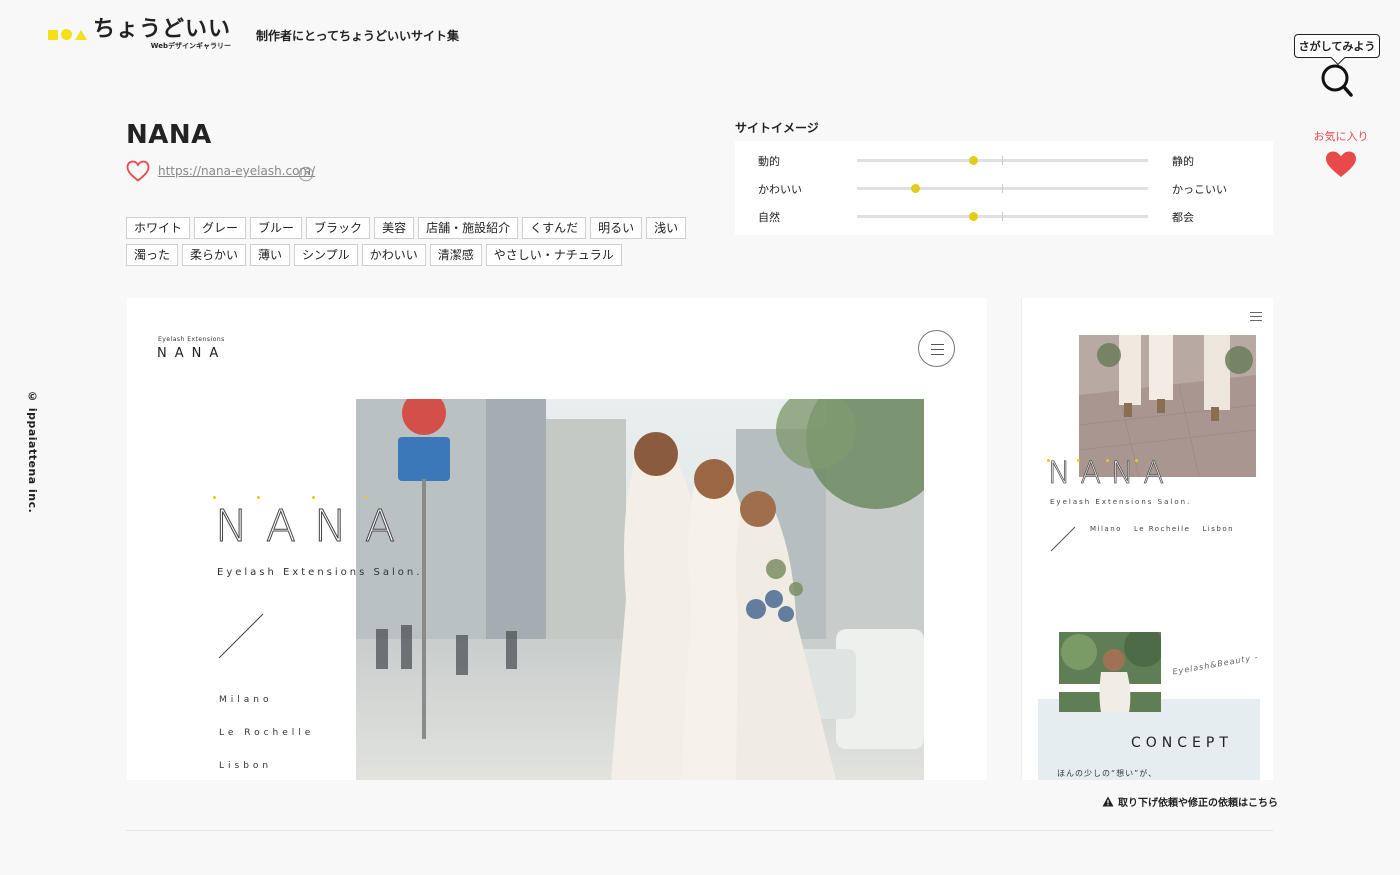  I want to click on tag: 浅い, so click(666, 228).